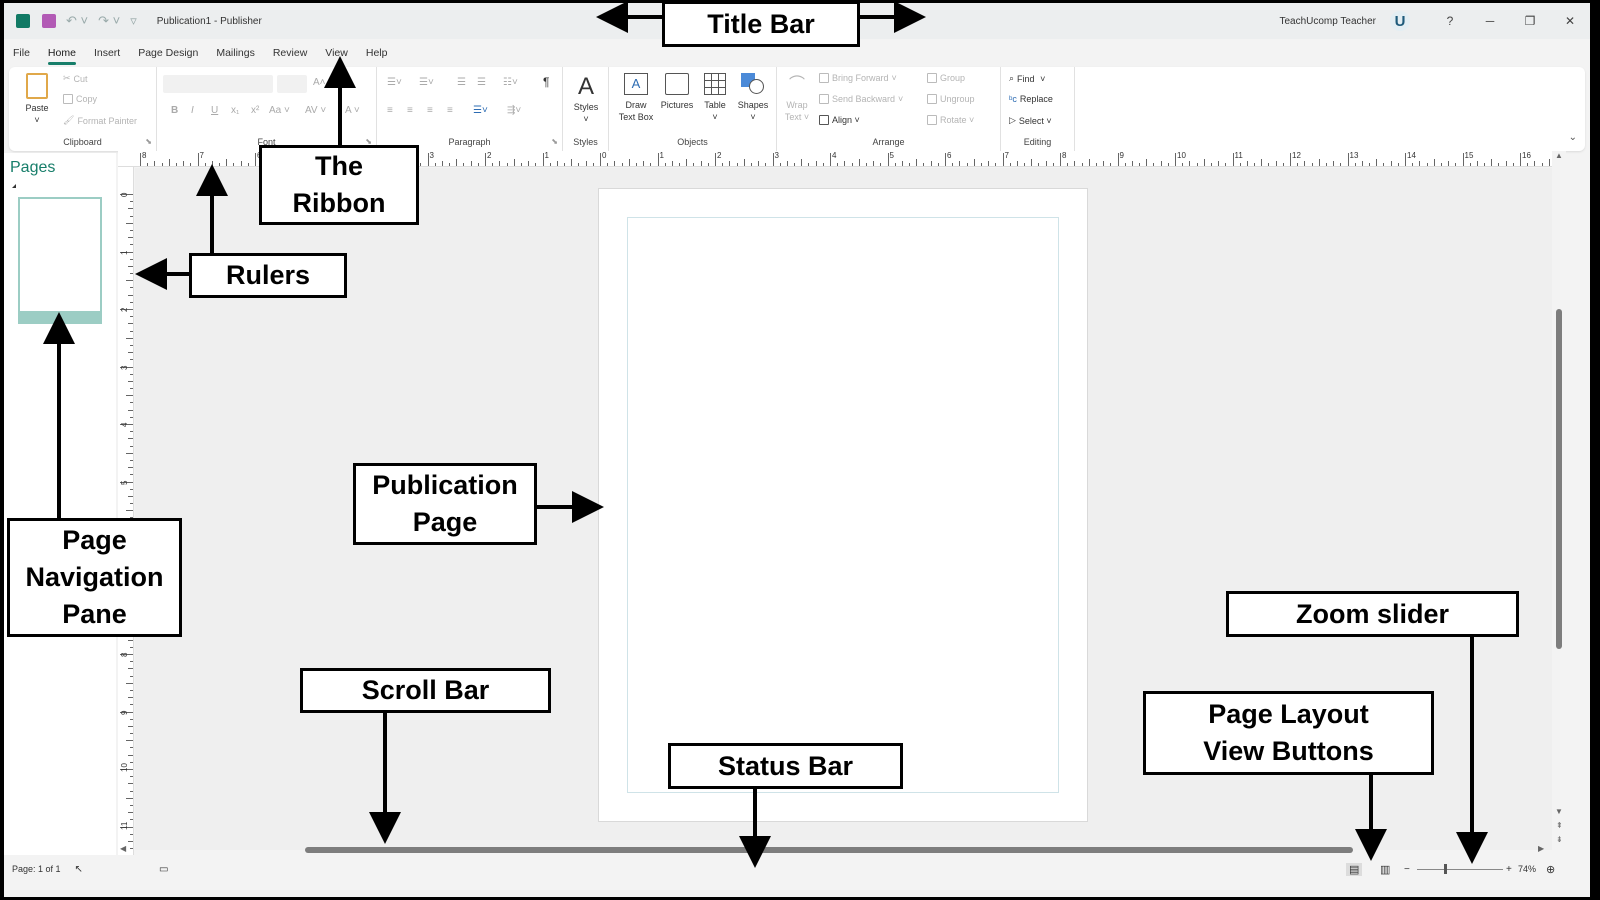  Describe the element at coordinates (235, 110) in the screenshot. I see `subscript-button: x₁` at that location.